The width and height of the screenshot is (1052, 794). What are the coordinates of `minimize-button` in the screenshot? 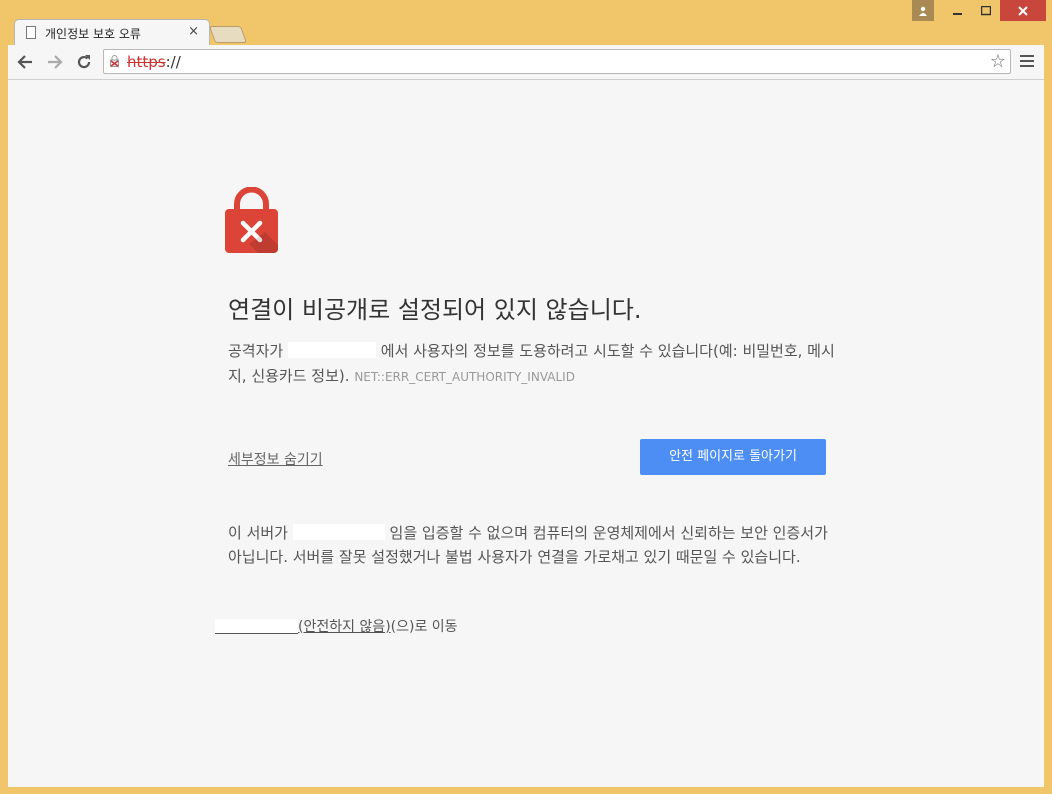 It's located at (958, 10).